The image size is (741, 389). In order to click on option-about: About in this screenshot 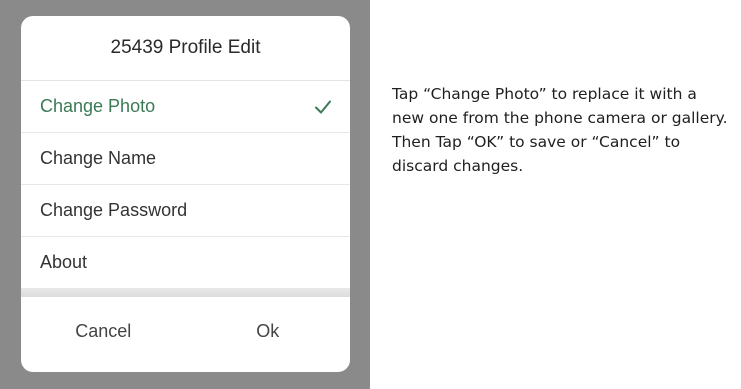, I will do `click(185, 263)`.